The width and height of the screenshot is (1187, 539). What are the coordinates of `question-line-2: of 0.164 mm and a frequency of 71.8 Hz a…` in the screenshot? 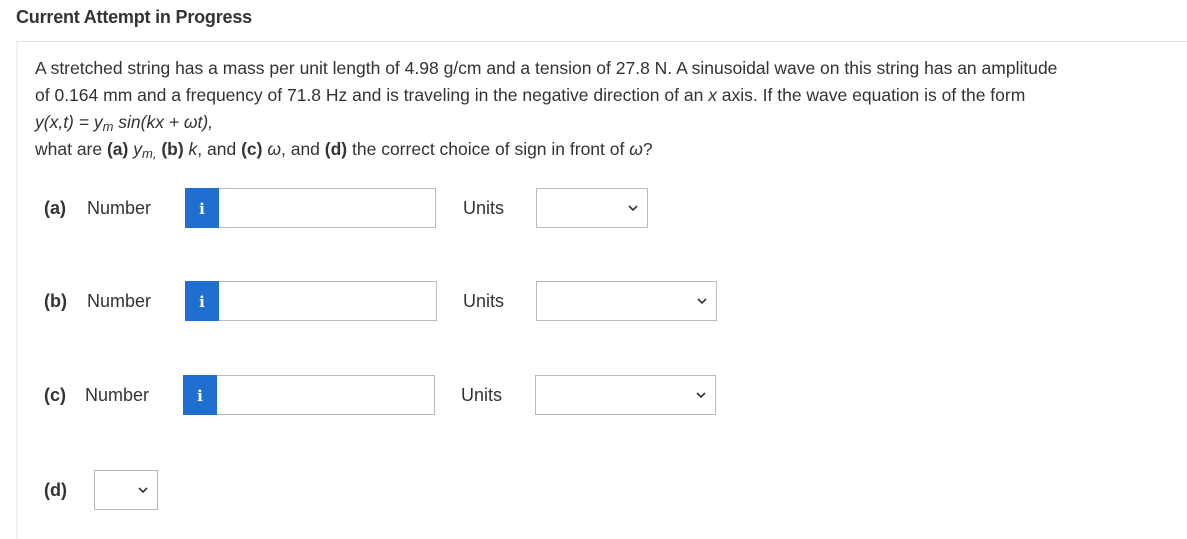 It's located at (530, 95).